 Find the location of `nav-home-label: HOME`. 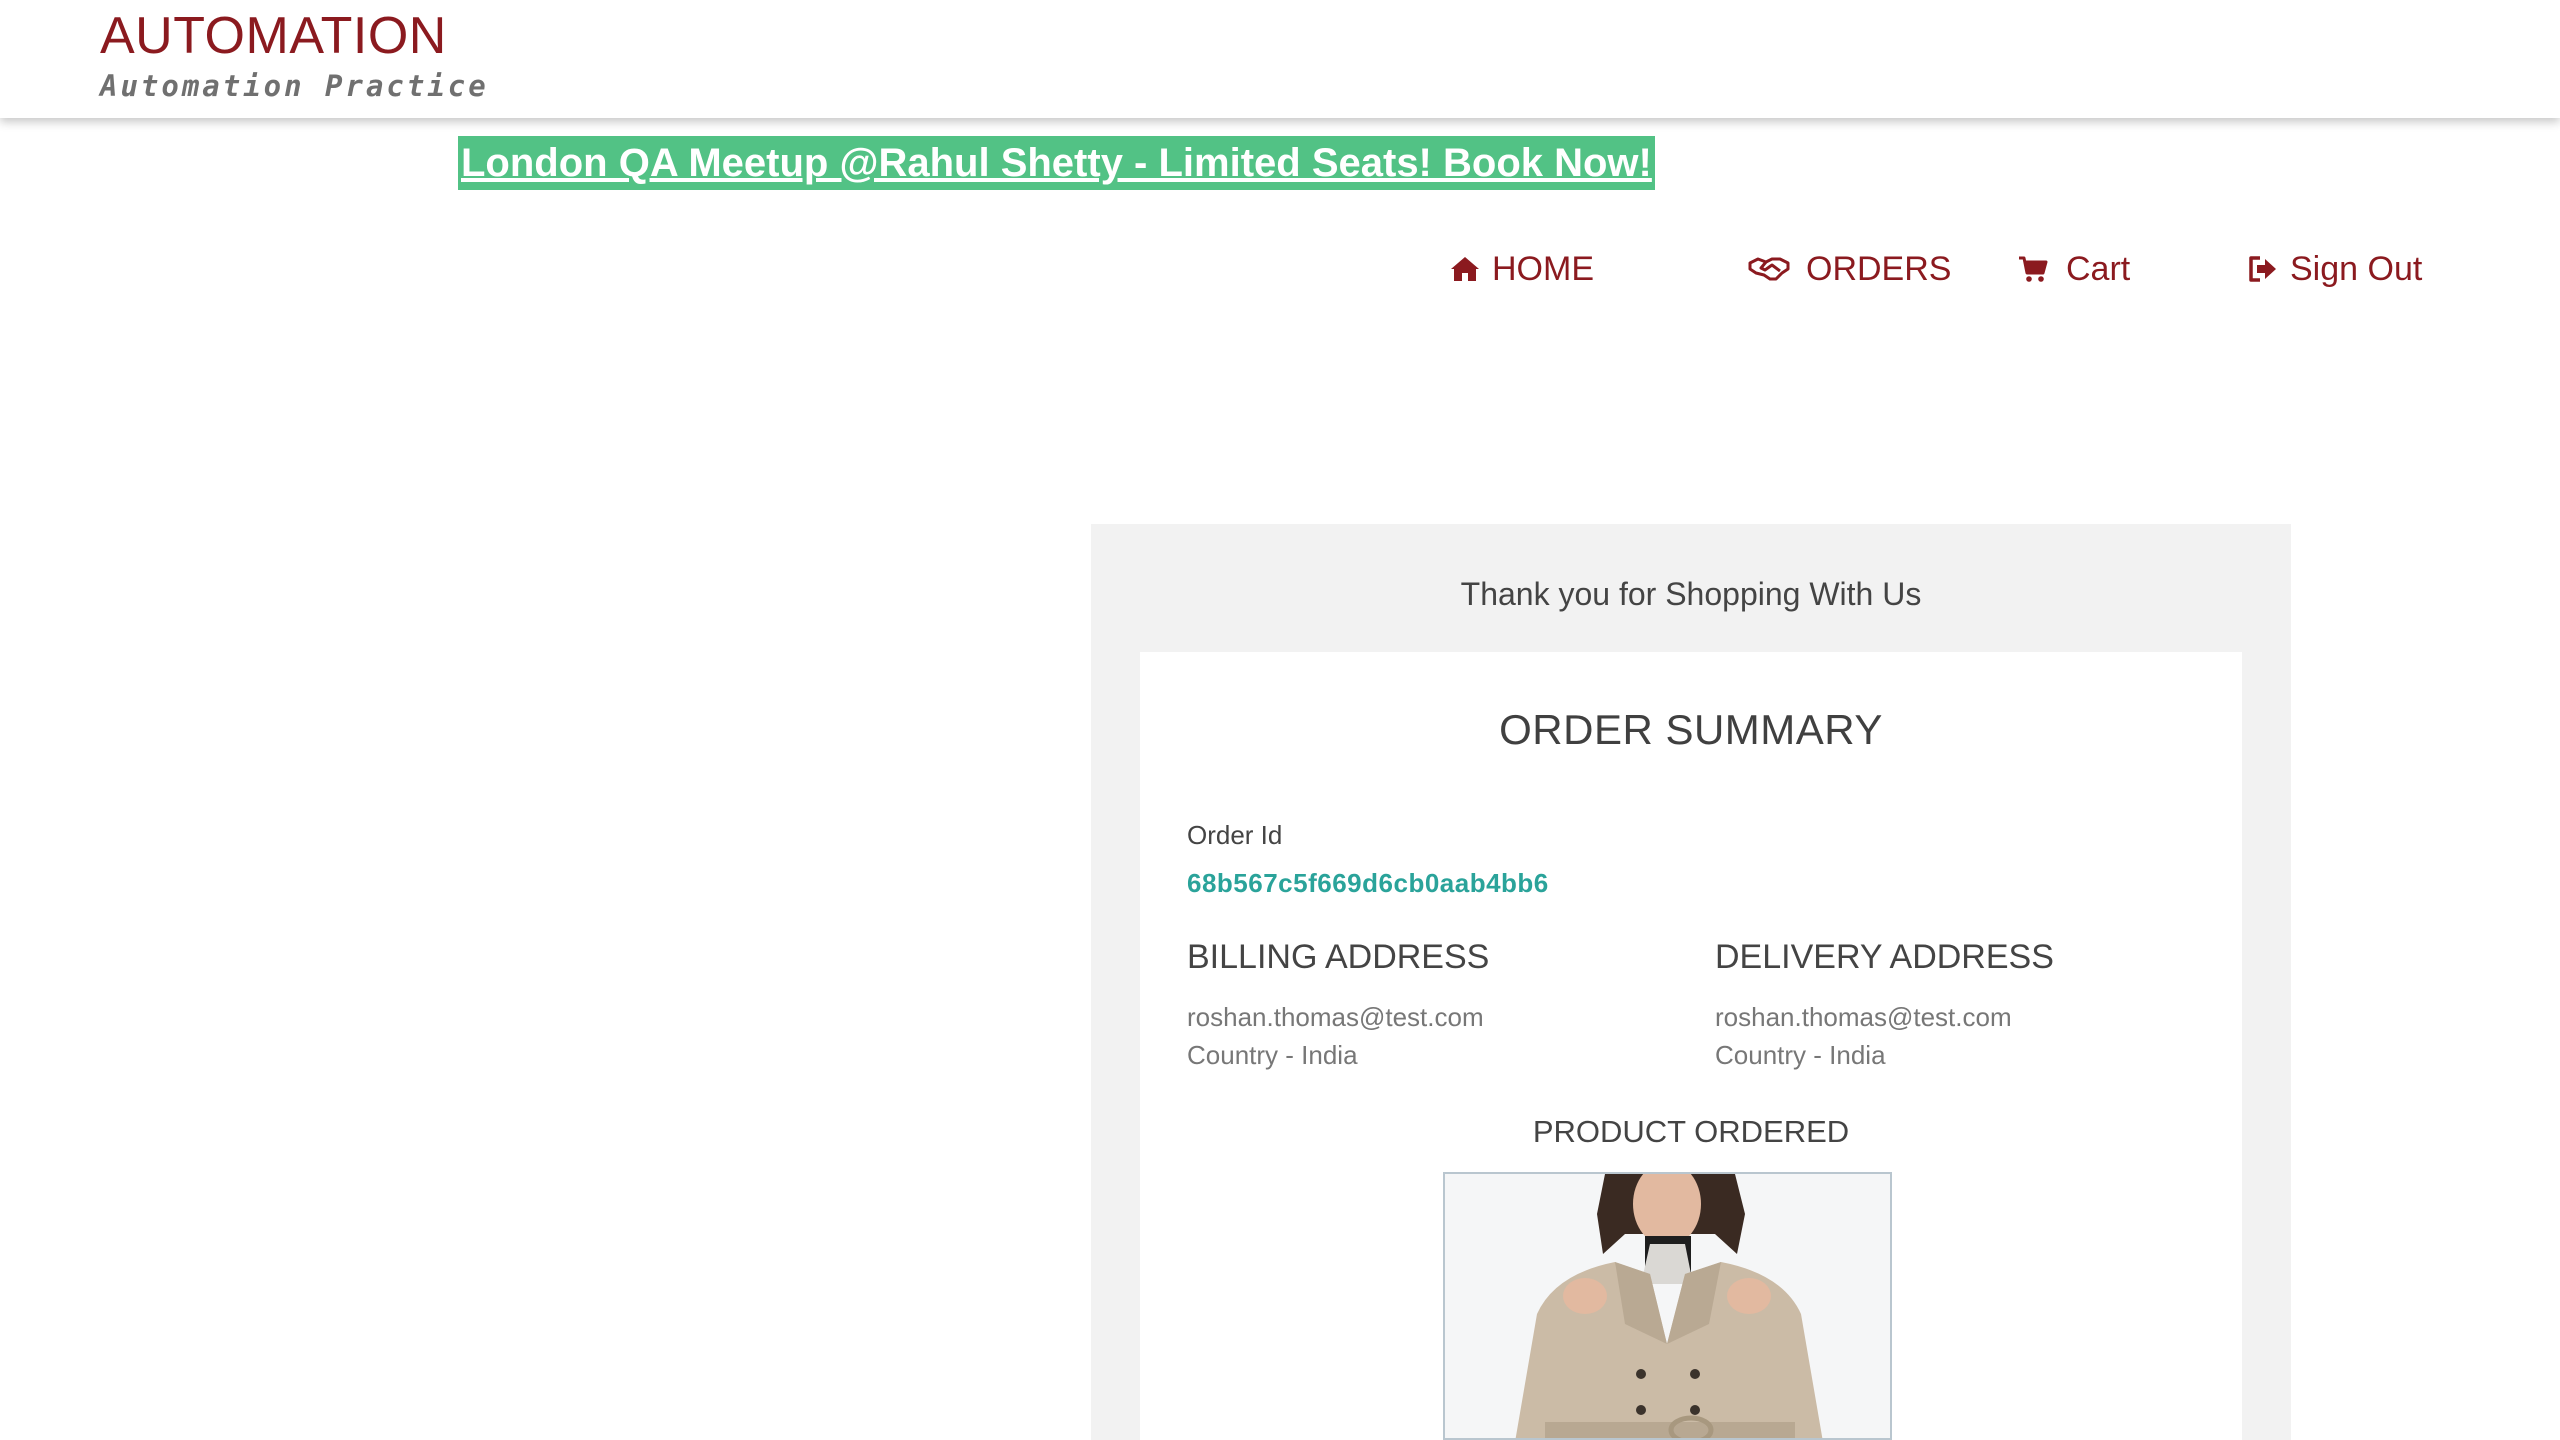

nav-home-label: HOME is located at coordinates (1543, 269).